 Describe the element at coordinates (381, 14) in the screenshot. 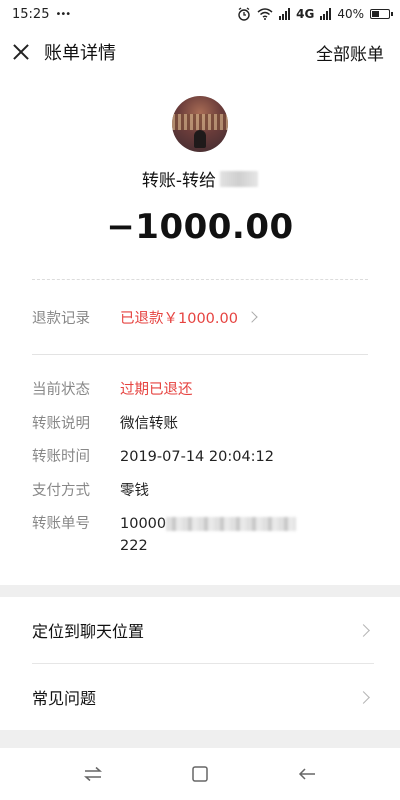

I see `battery-icon` at that location.